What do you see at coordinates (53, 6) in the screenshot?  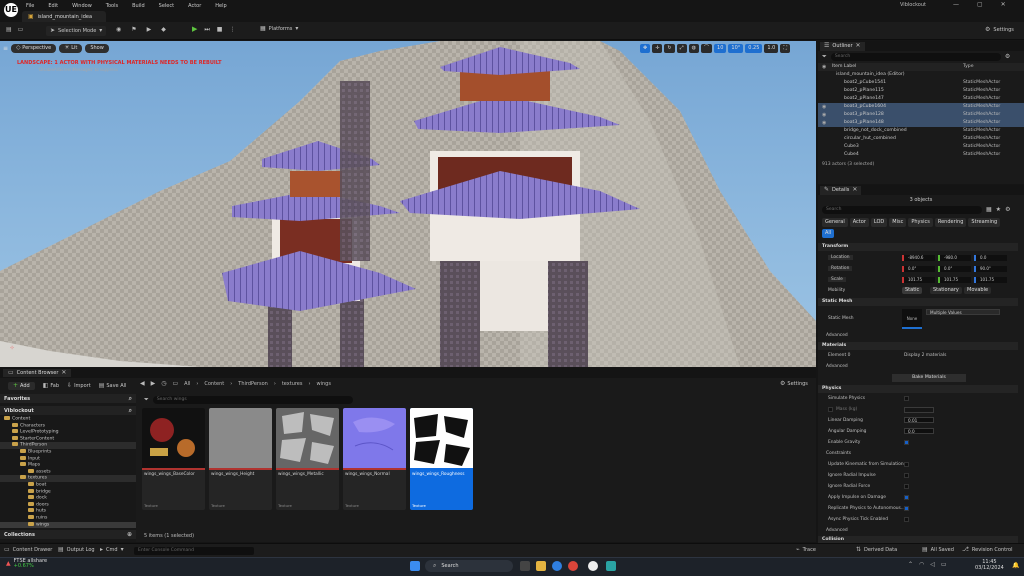 I see `menu-edit: Edit` at bounding box center [53, 6].